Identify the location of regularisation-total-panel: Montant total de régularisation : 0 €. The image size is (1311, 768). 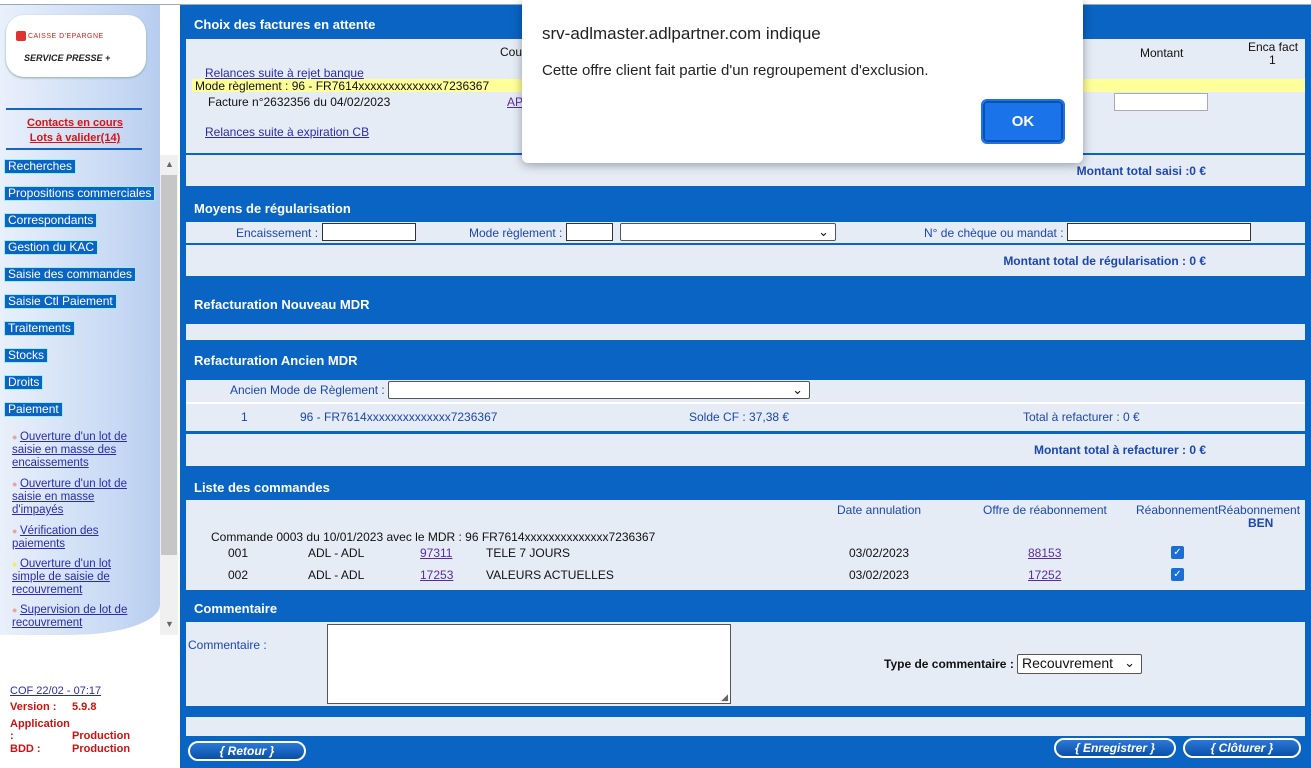
(745, 260).